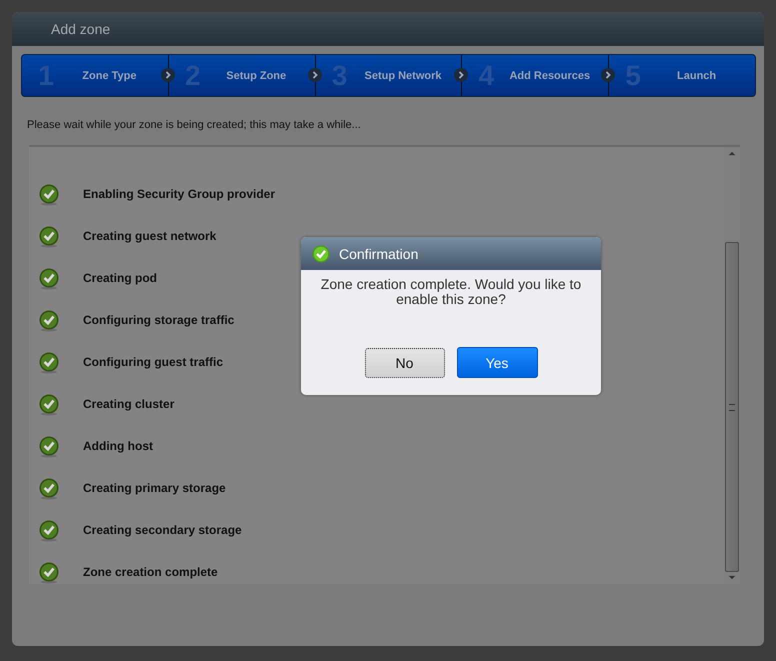  Describe the element at coordinates (149, 236) in the screenshot. I see `task-label: Creating guest network` at that location.